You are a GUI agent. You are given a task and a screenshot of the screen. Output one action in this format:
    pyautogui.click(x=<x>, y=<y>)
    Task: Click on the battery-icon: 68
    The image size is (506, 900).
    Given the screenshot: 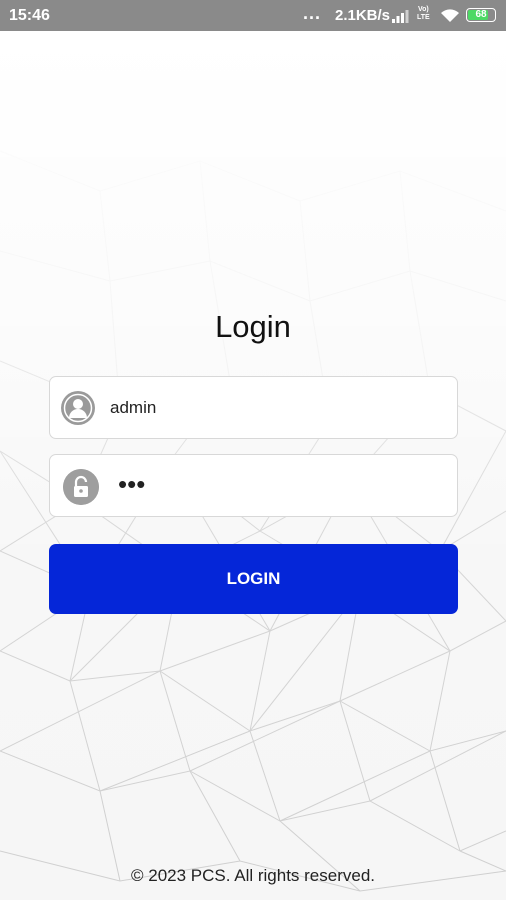 What is the action you would take?
    pyautogui.click(x=481, y=15)
    